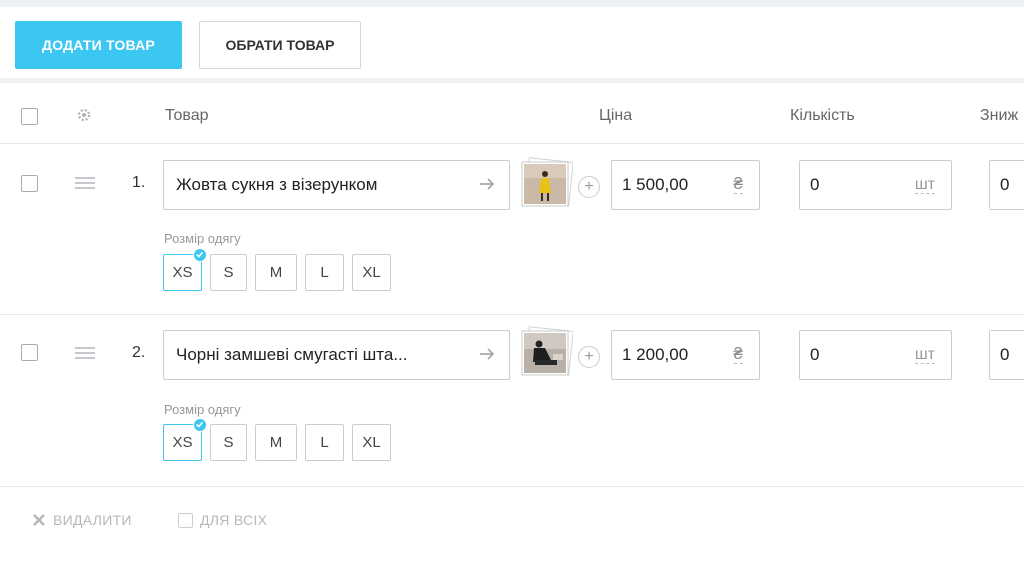 The width and height of the screenshot is (1024, 576). Describe the element at coordinates (84, 115) in the screenshot. I see `gear-icon` at that location.